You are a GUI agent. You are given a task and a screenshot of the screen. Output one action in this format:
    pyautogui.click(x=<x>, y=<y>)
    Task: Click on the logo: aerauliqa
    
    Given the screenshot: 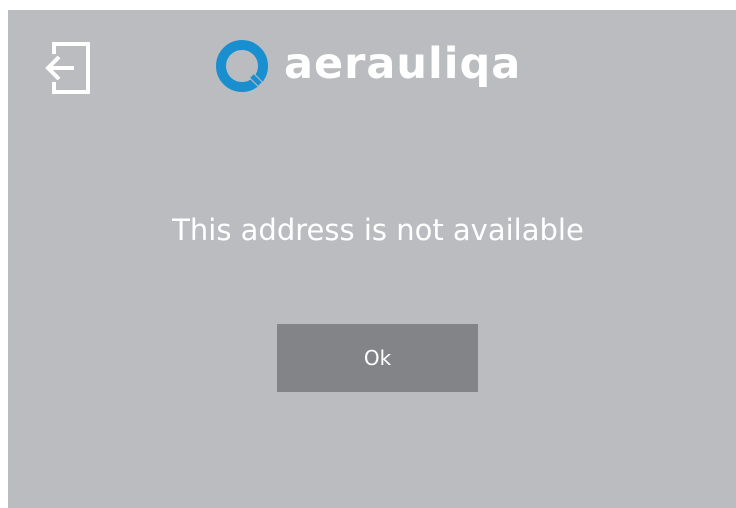 What is the action you would take?
    pyautogui.click(x=368, y=67)
    